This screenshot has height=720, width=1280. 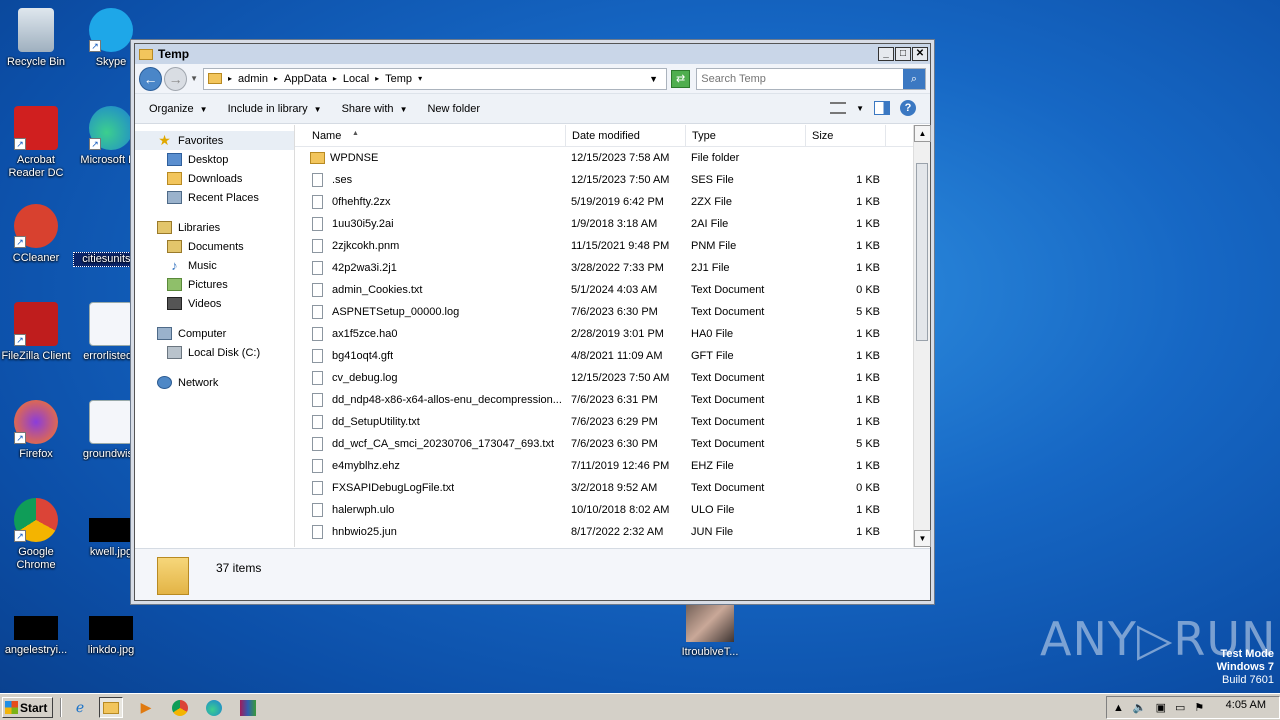 What do you see at coordinates (214, 178) in the screenshot?
I see `nav-downloads: Downloads` at bounding box center [214, 178].